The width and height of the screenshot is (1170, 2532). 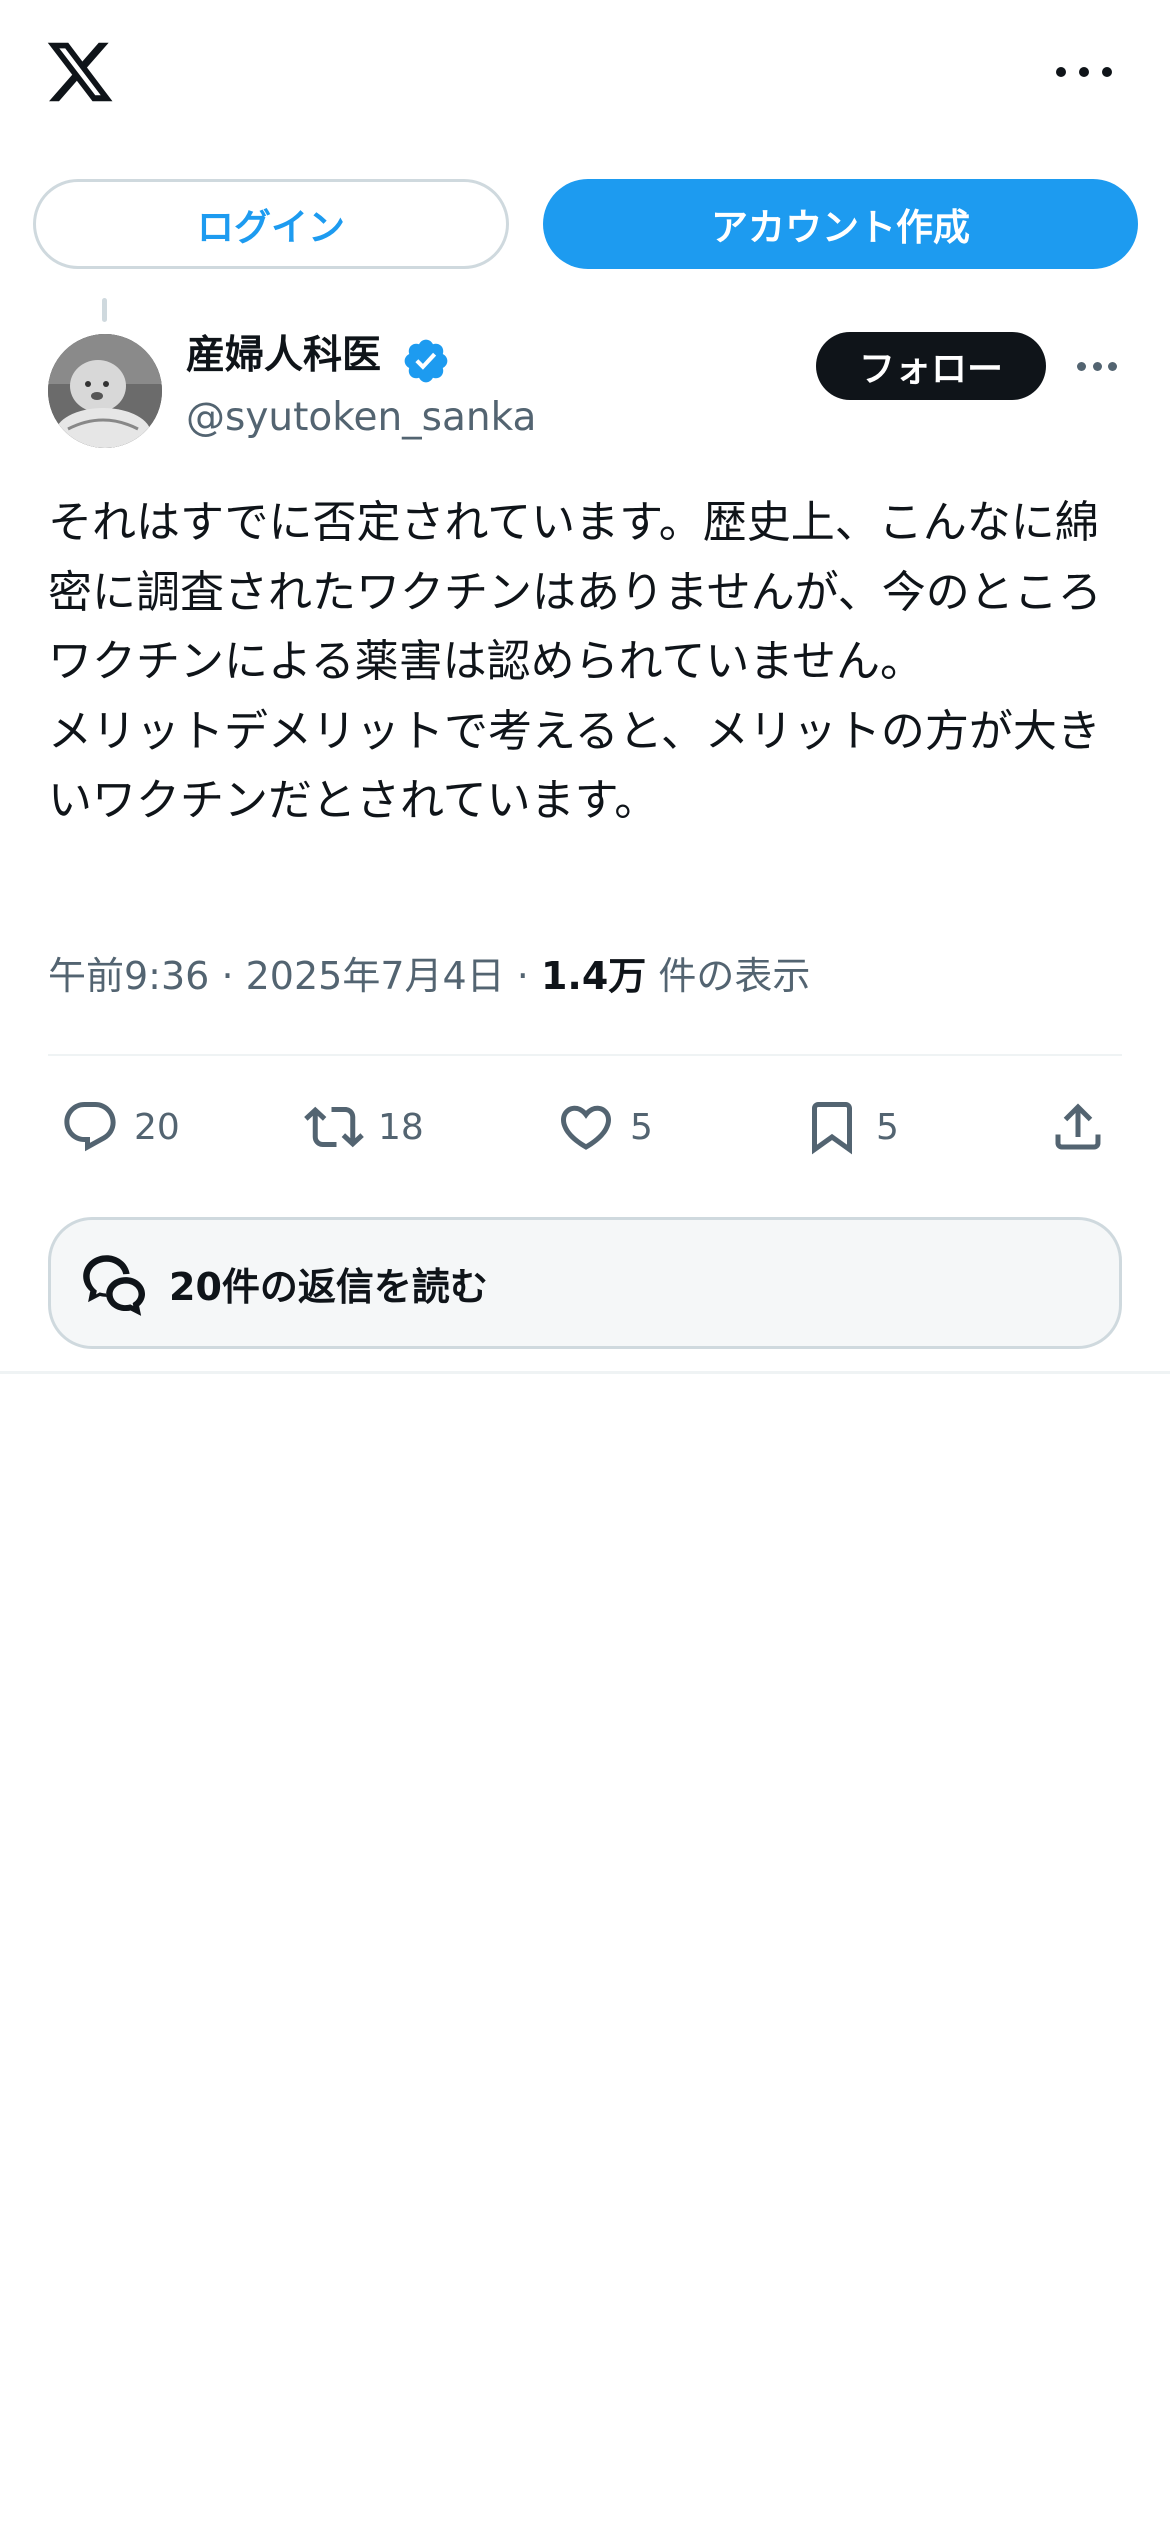 What do you see at coordinates (375, 976) in the screenshot?
I see `post-date: 2025年7月4日` at bounding box center [375, 976].